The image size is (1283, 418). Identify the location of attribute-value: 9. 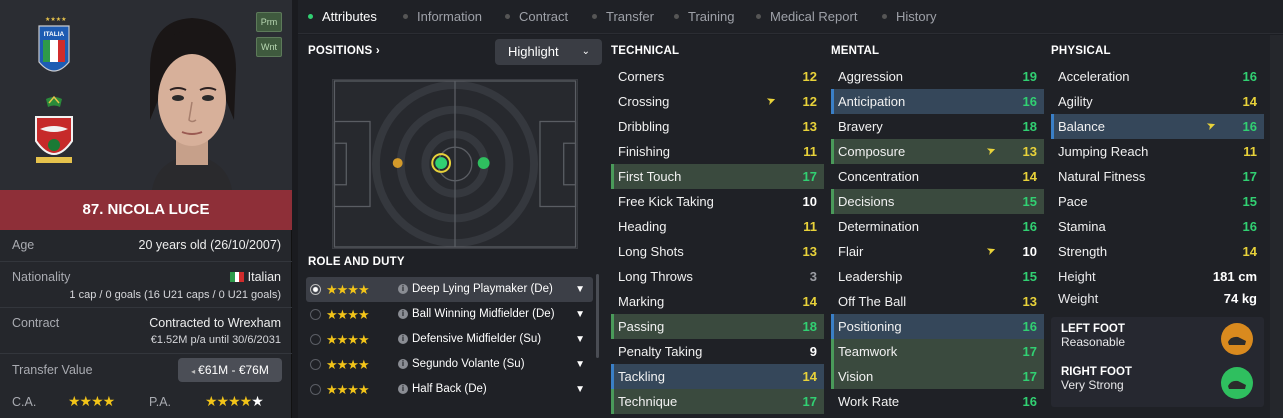
(813, 351).